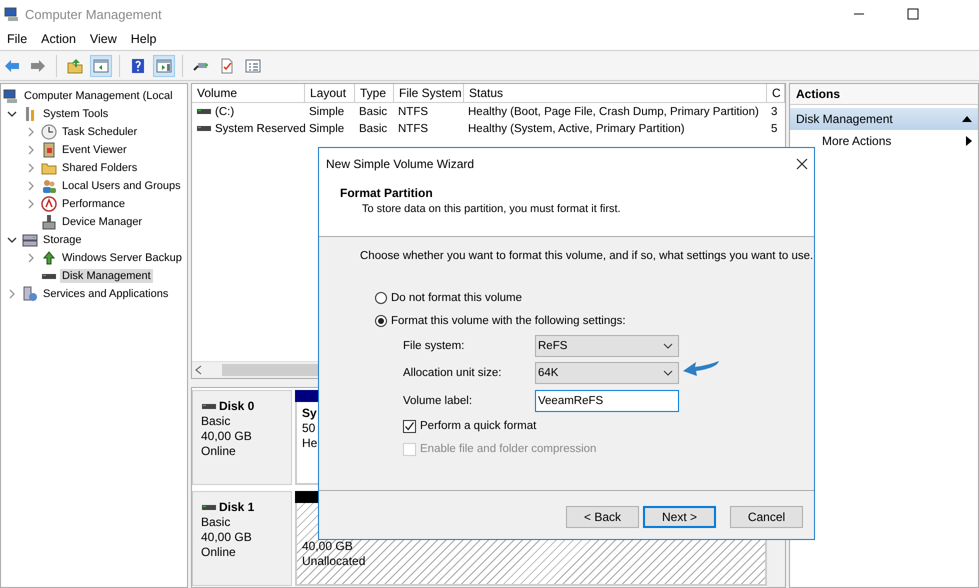 Image resolution: width=979 pixels, height=588 pixels. Describe the element at coordinates (429, 93) in the screenshot. I see `column-header: File System` at that location.